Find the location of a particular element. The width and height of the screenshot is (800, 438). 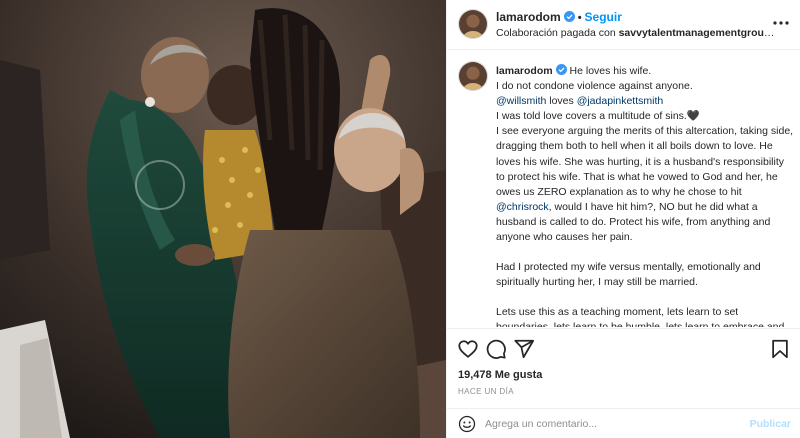

collab-prefix: Colaboración pagada con is located at coordinates (557, 33).